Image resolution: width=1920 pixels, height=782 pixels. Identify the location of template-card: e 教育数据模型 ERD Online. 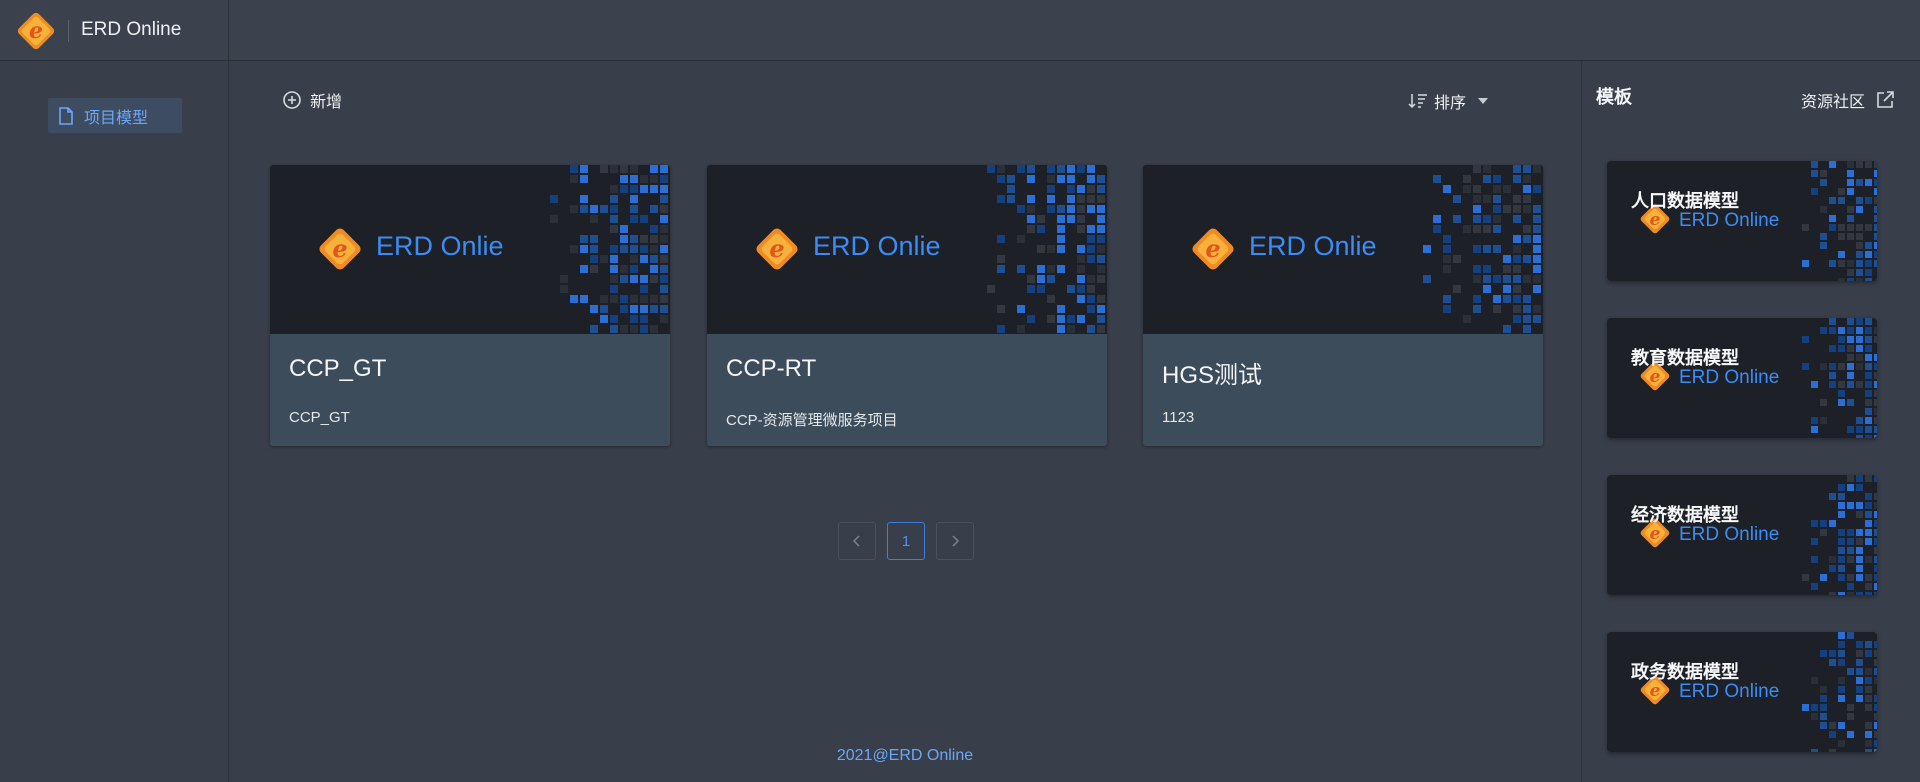
(1742, 378).